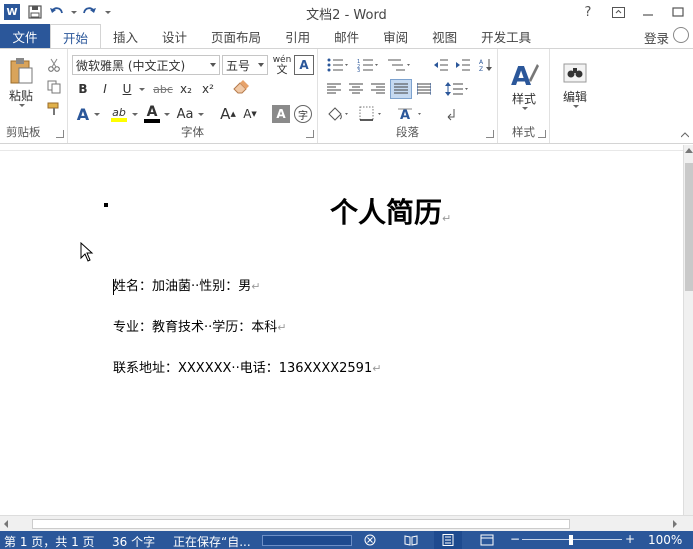 Image resolution: width=693 pixels, height=549 pixels. I want to click on editing-dropdown-icon, so click(576, 106).